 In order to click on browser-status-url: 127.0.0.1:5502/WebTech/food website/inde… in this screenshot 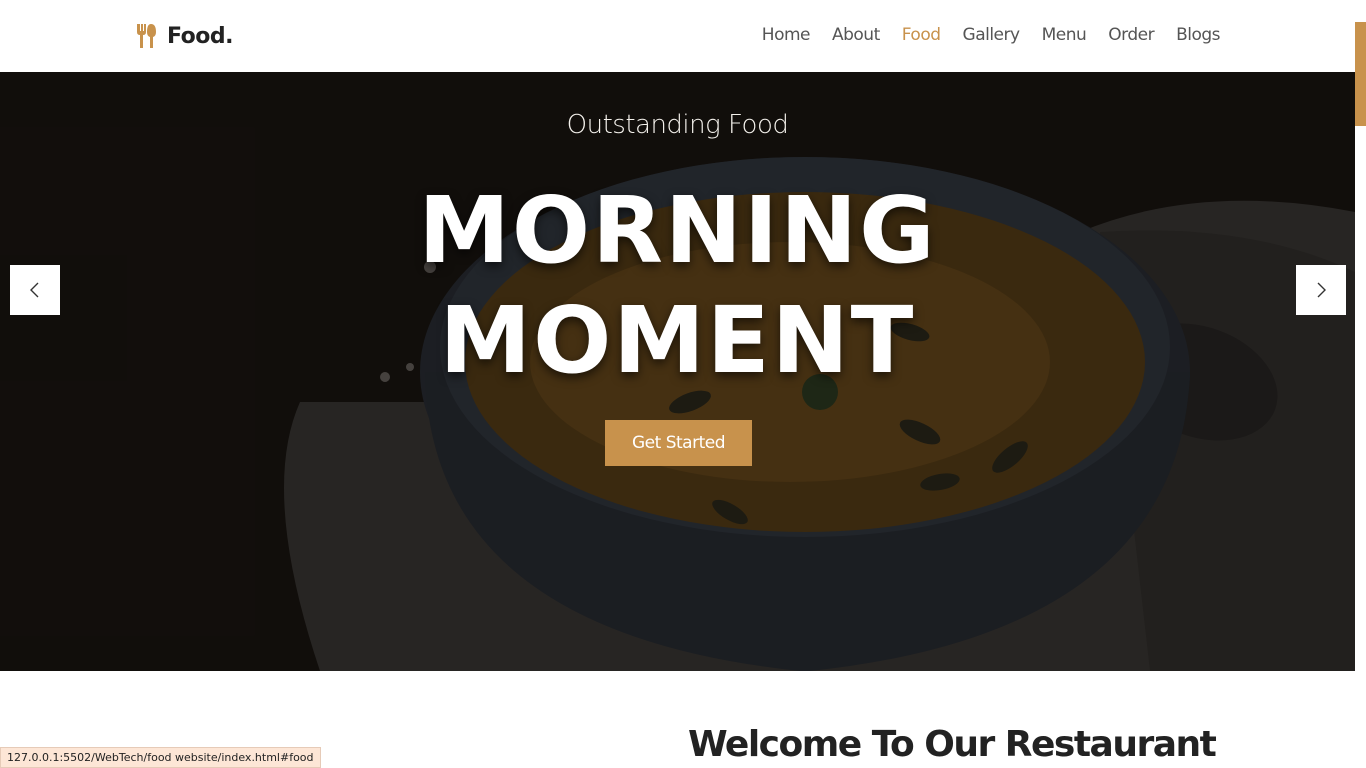, I will do `click(160, 757)`.